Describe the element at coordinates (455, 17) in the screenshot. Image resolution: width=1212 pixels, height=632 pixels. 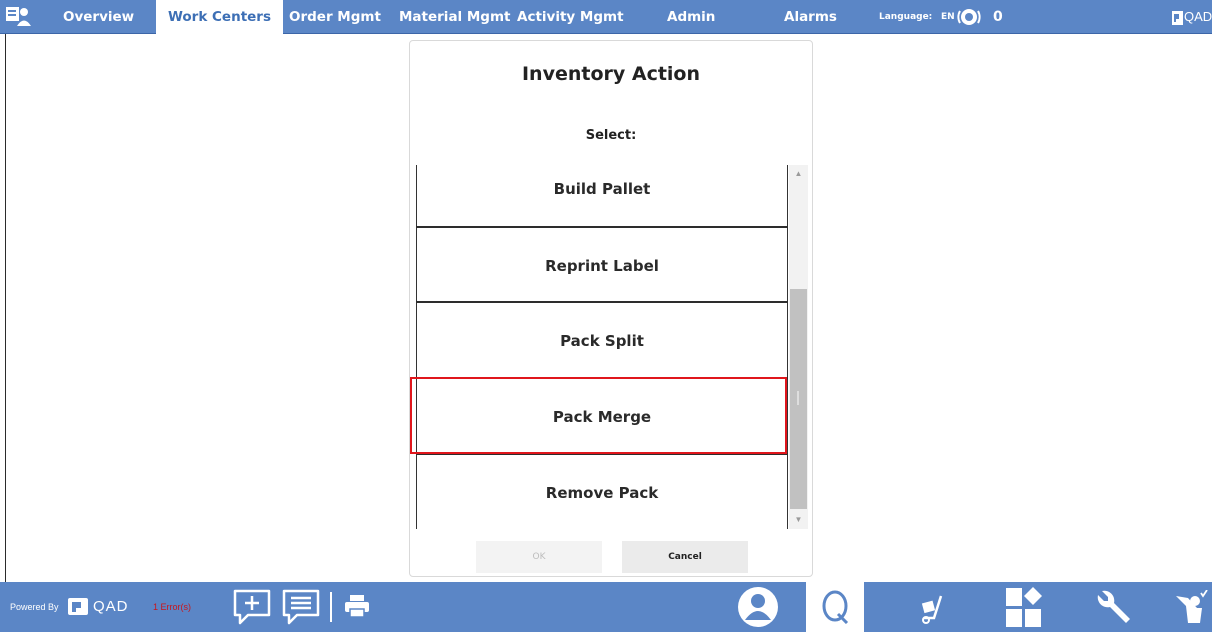
I see `tab-material-mgmt: Material Mgmt` at that location.